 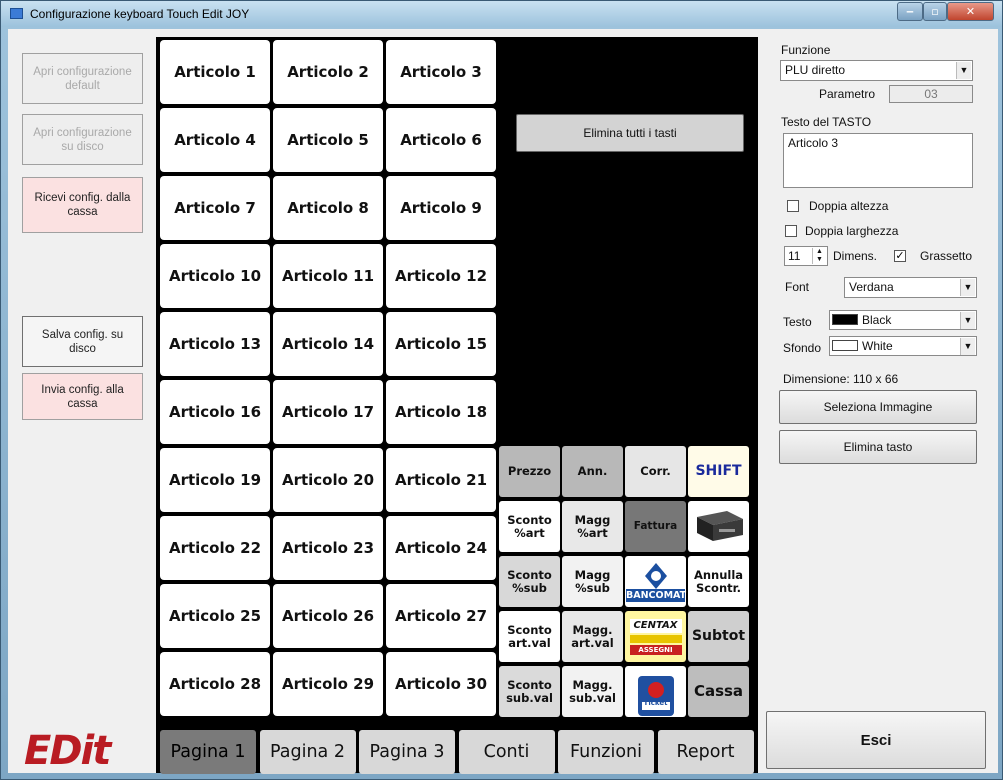 I want to click on ticket-key: Ticket, so click(x=655, y=691).